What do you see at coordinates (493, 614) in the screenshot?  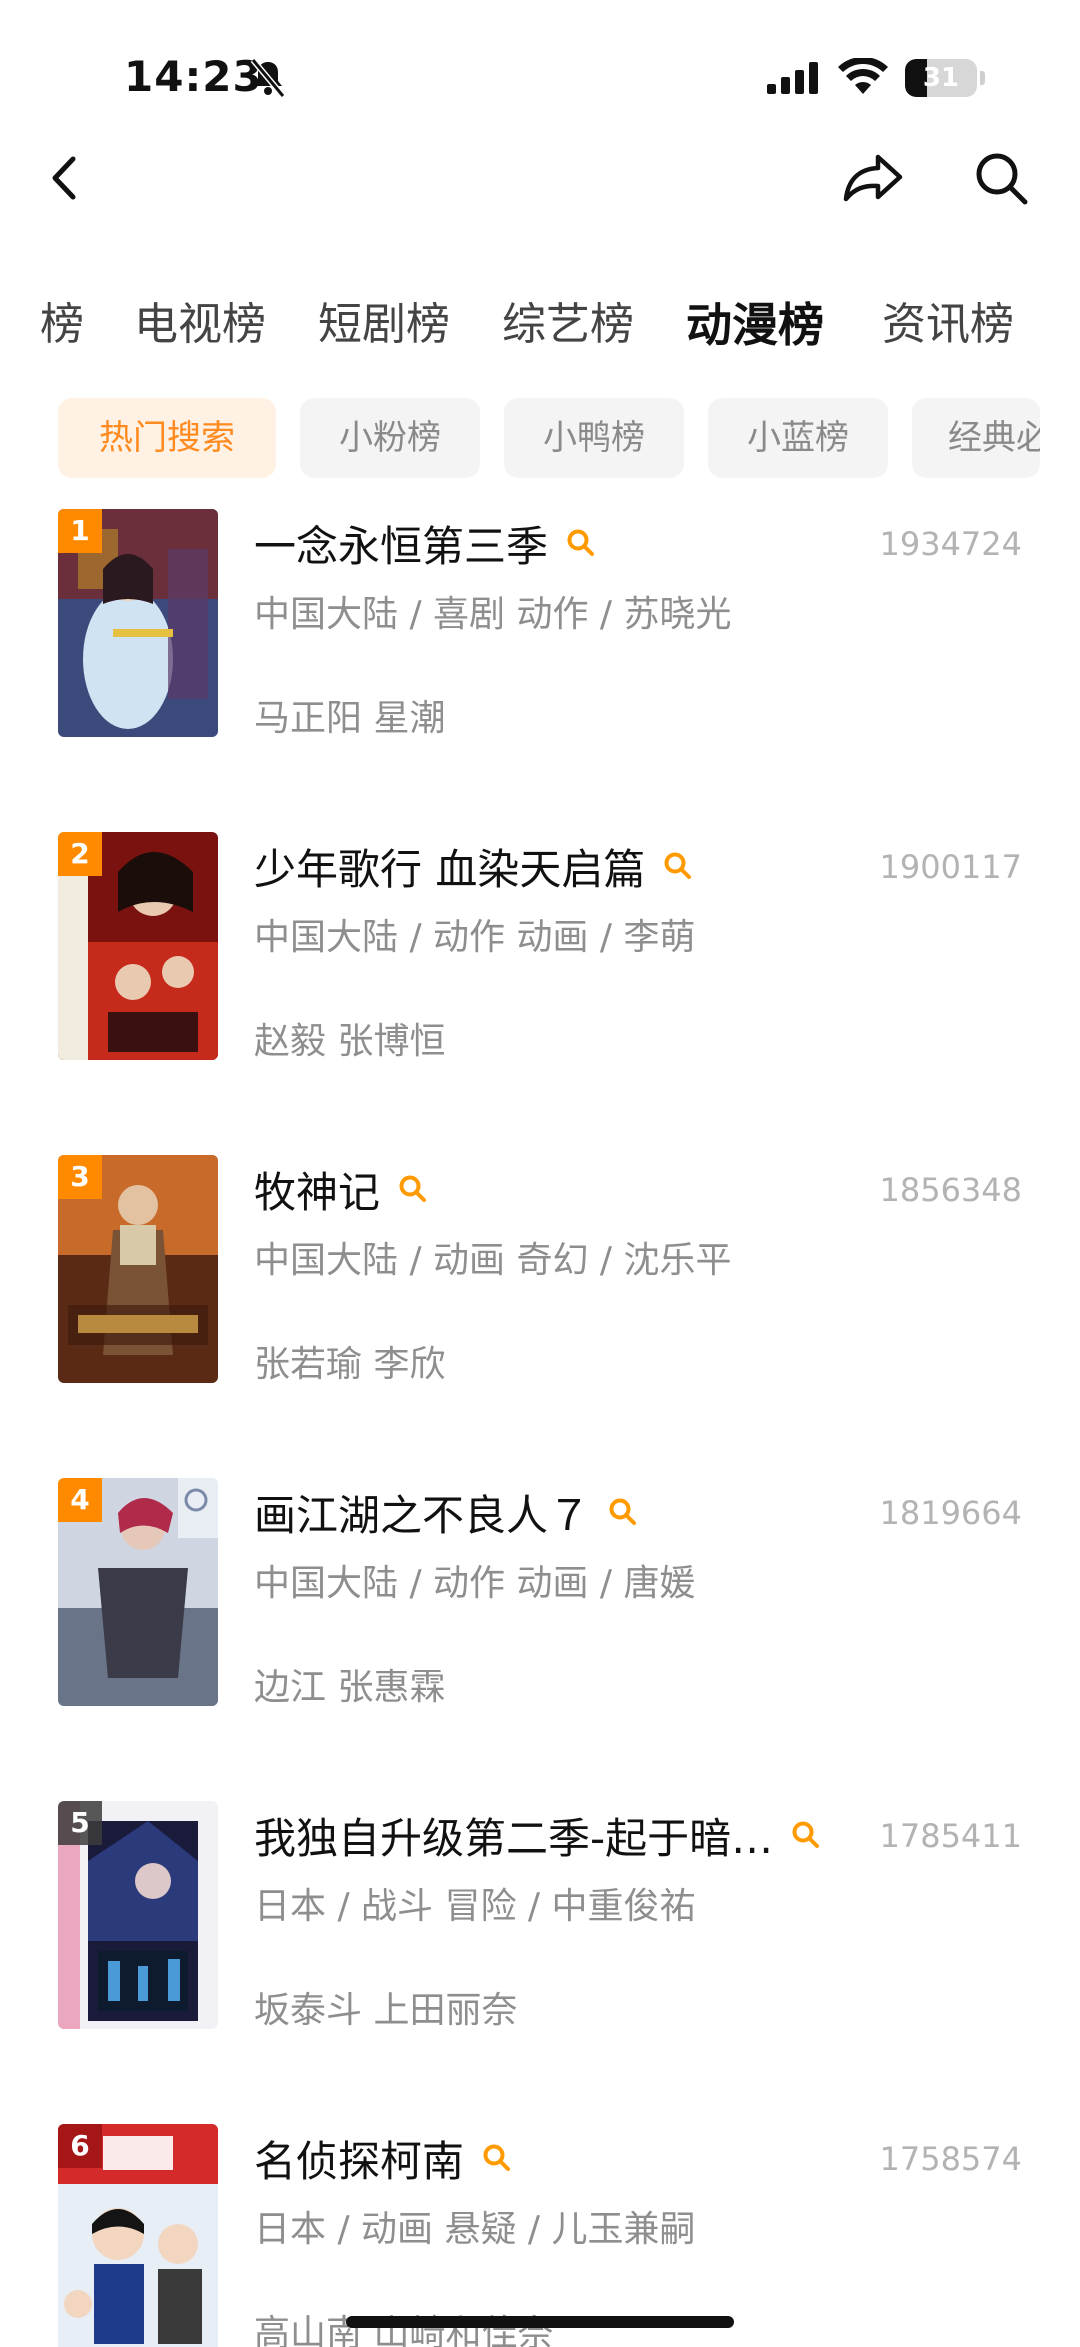 I see `item-meta: 中国大陆 / 喜剧 动作 / 苏晓光` at bounding box center [493, 614].